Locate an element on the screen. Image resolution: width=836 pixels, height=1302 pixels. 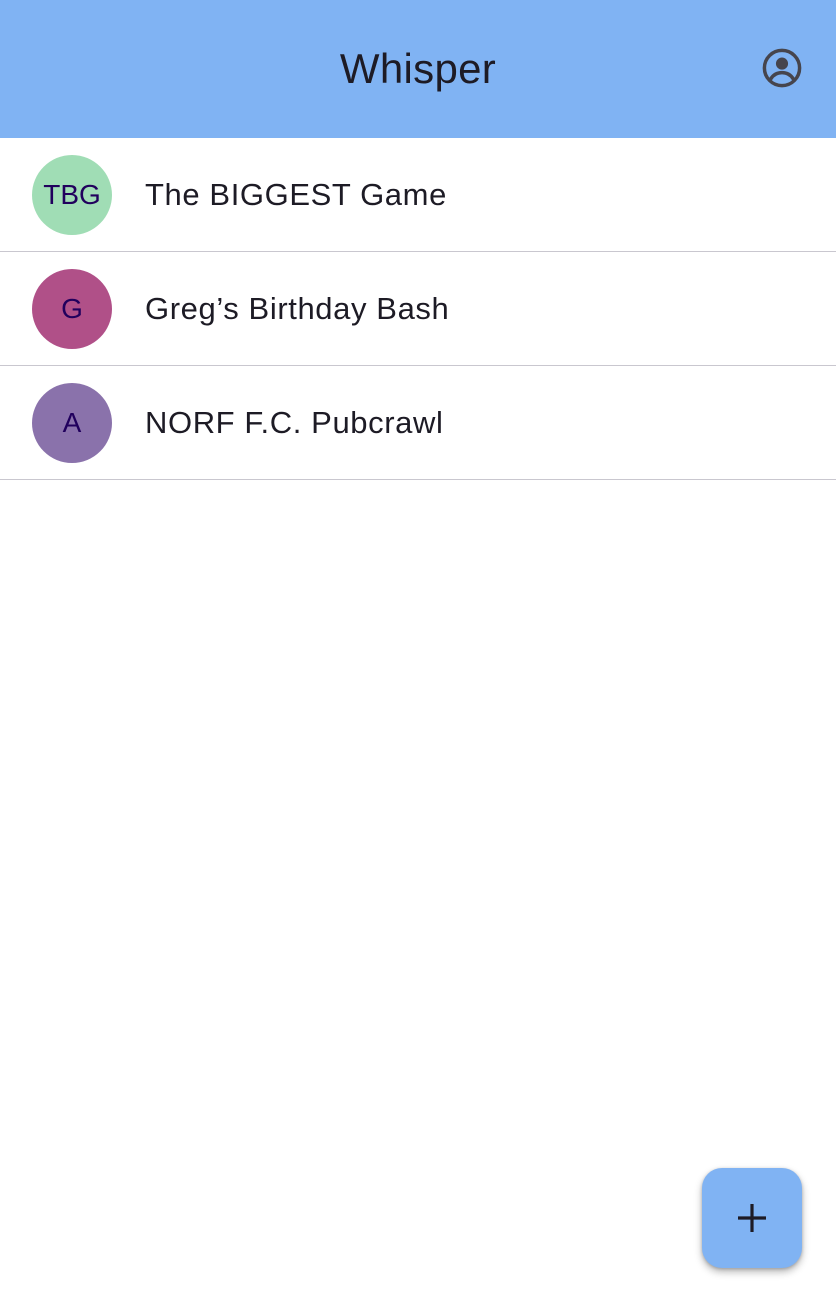
new-chat-button is located at coordinates (752, 1218).